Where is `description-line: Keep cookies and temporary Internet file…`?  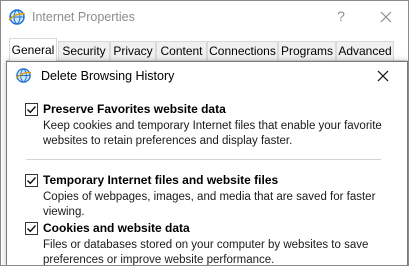 description-line: Keep cookies and temporary Internet file… is located at coordinates (212, 126).